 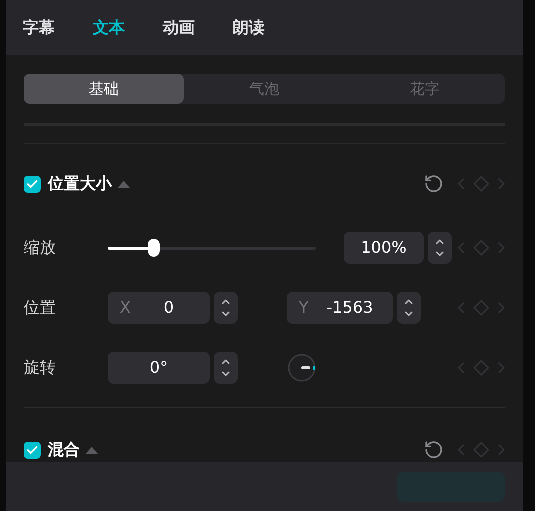 I want to click on tab: 字幕, so click(x=39, y=28).